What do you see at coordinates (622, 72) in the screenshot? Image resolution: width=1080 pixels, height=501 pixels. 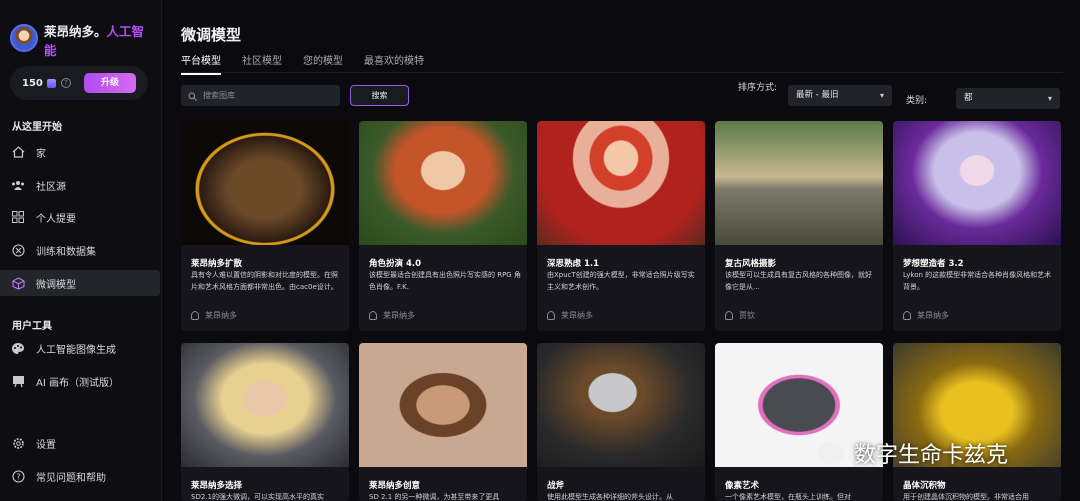 I see `tabs-divider` at bounding box center [622, 72].